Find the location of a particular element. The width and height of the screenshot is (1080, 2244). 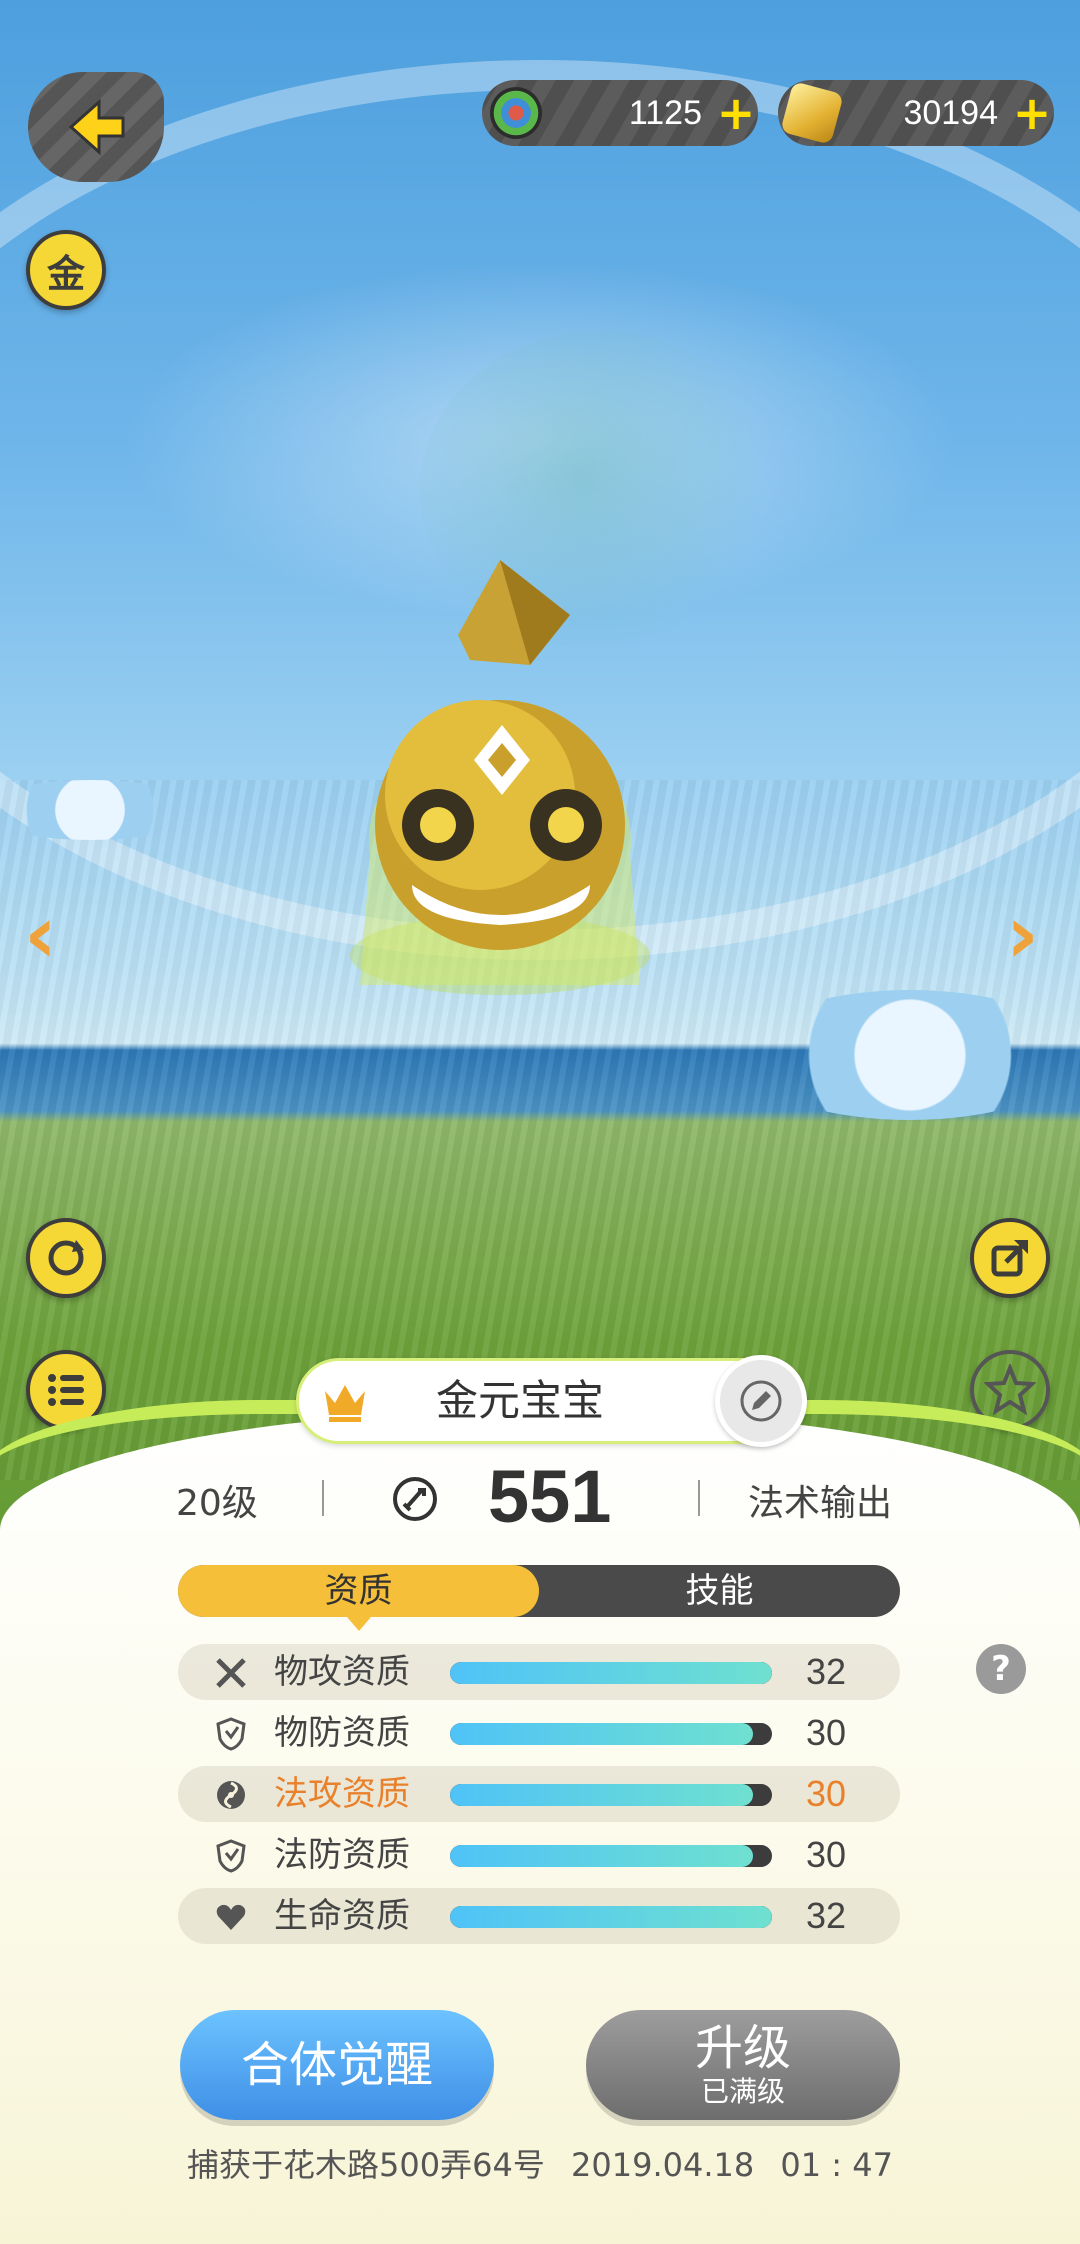

capture-time: 01 : 47 is located at coordinates (836, 2165).